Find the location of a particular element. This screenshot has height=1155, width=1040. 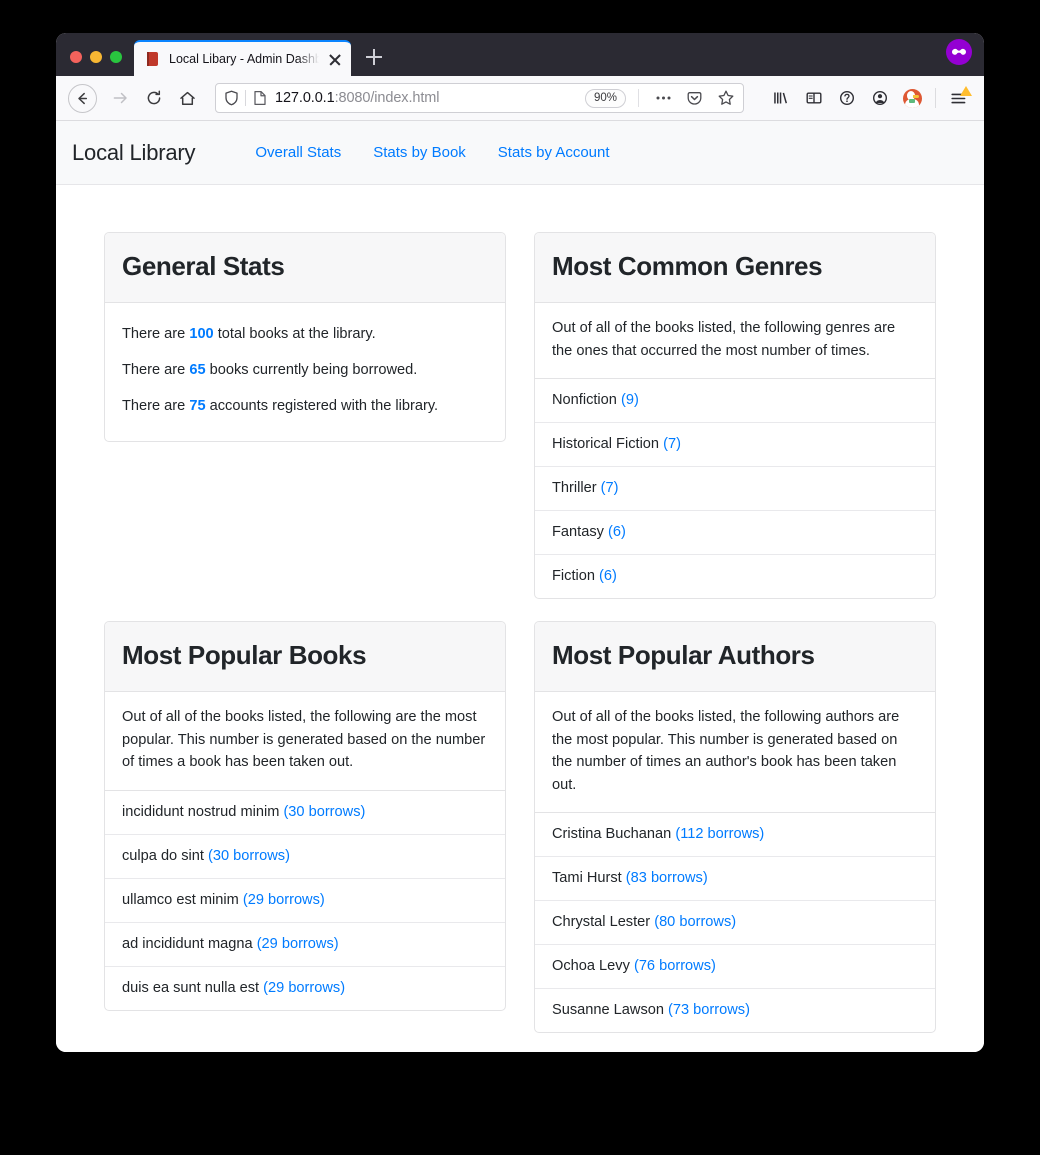

book-borrow-count: (30 borrows) is located at coordinates (324, 811).